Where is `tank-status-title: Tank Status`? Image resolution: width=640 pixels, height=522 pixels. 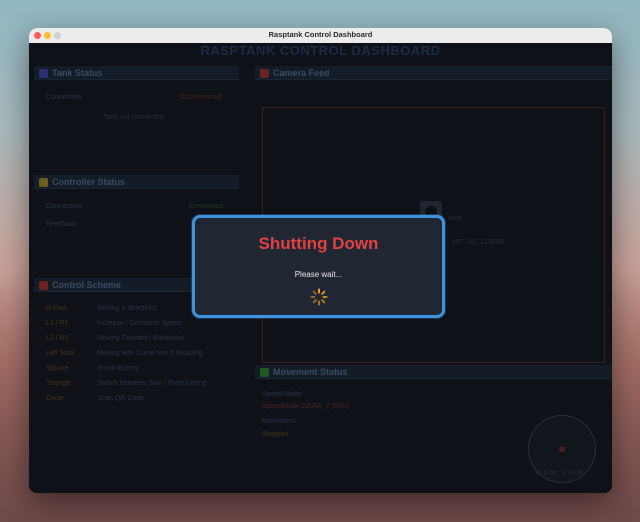 tank-status-title: Tank Status is located at coordinates (77, 73).